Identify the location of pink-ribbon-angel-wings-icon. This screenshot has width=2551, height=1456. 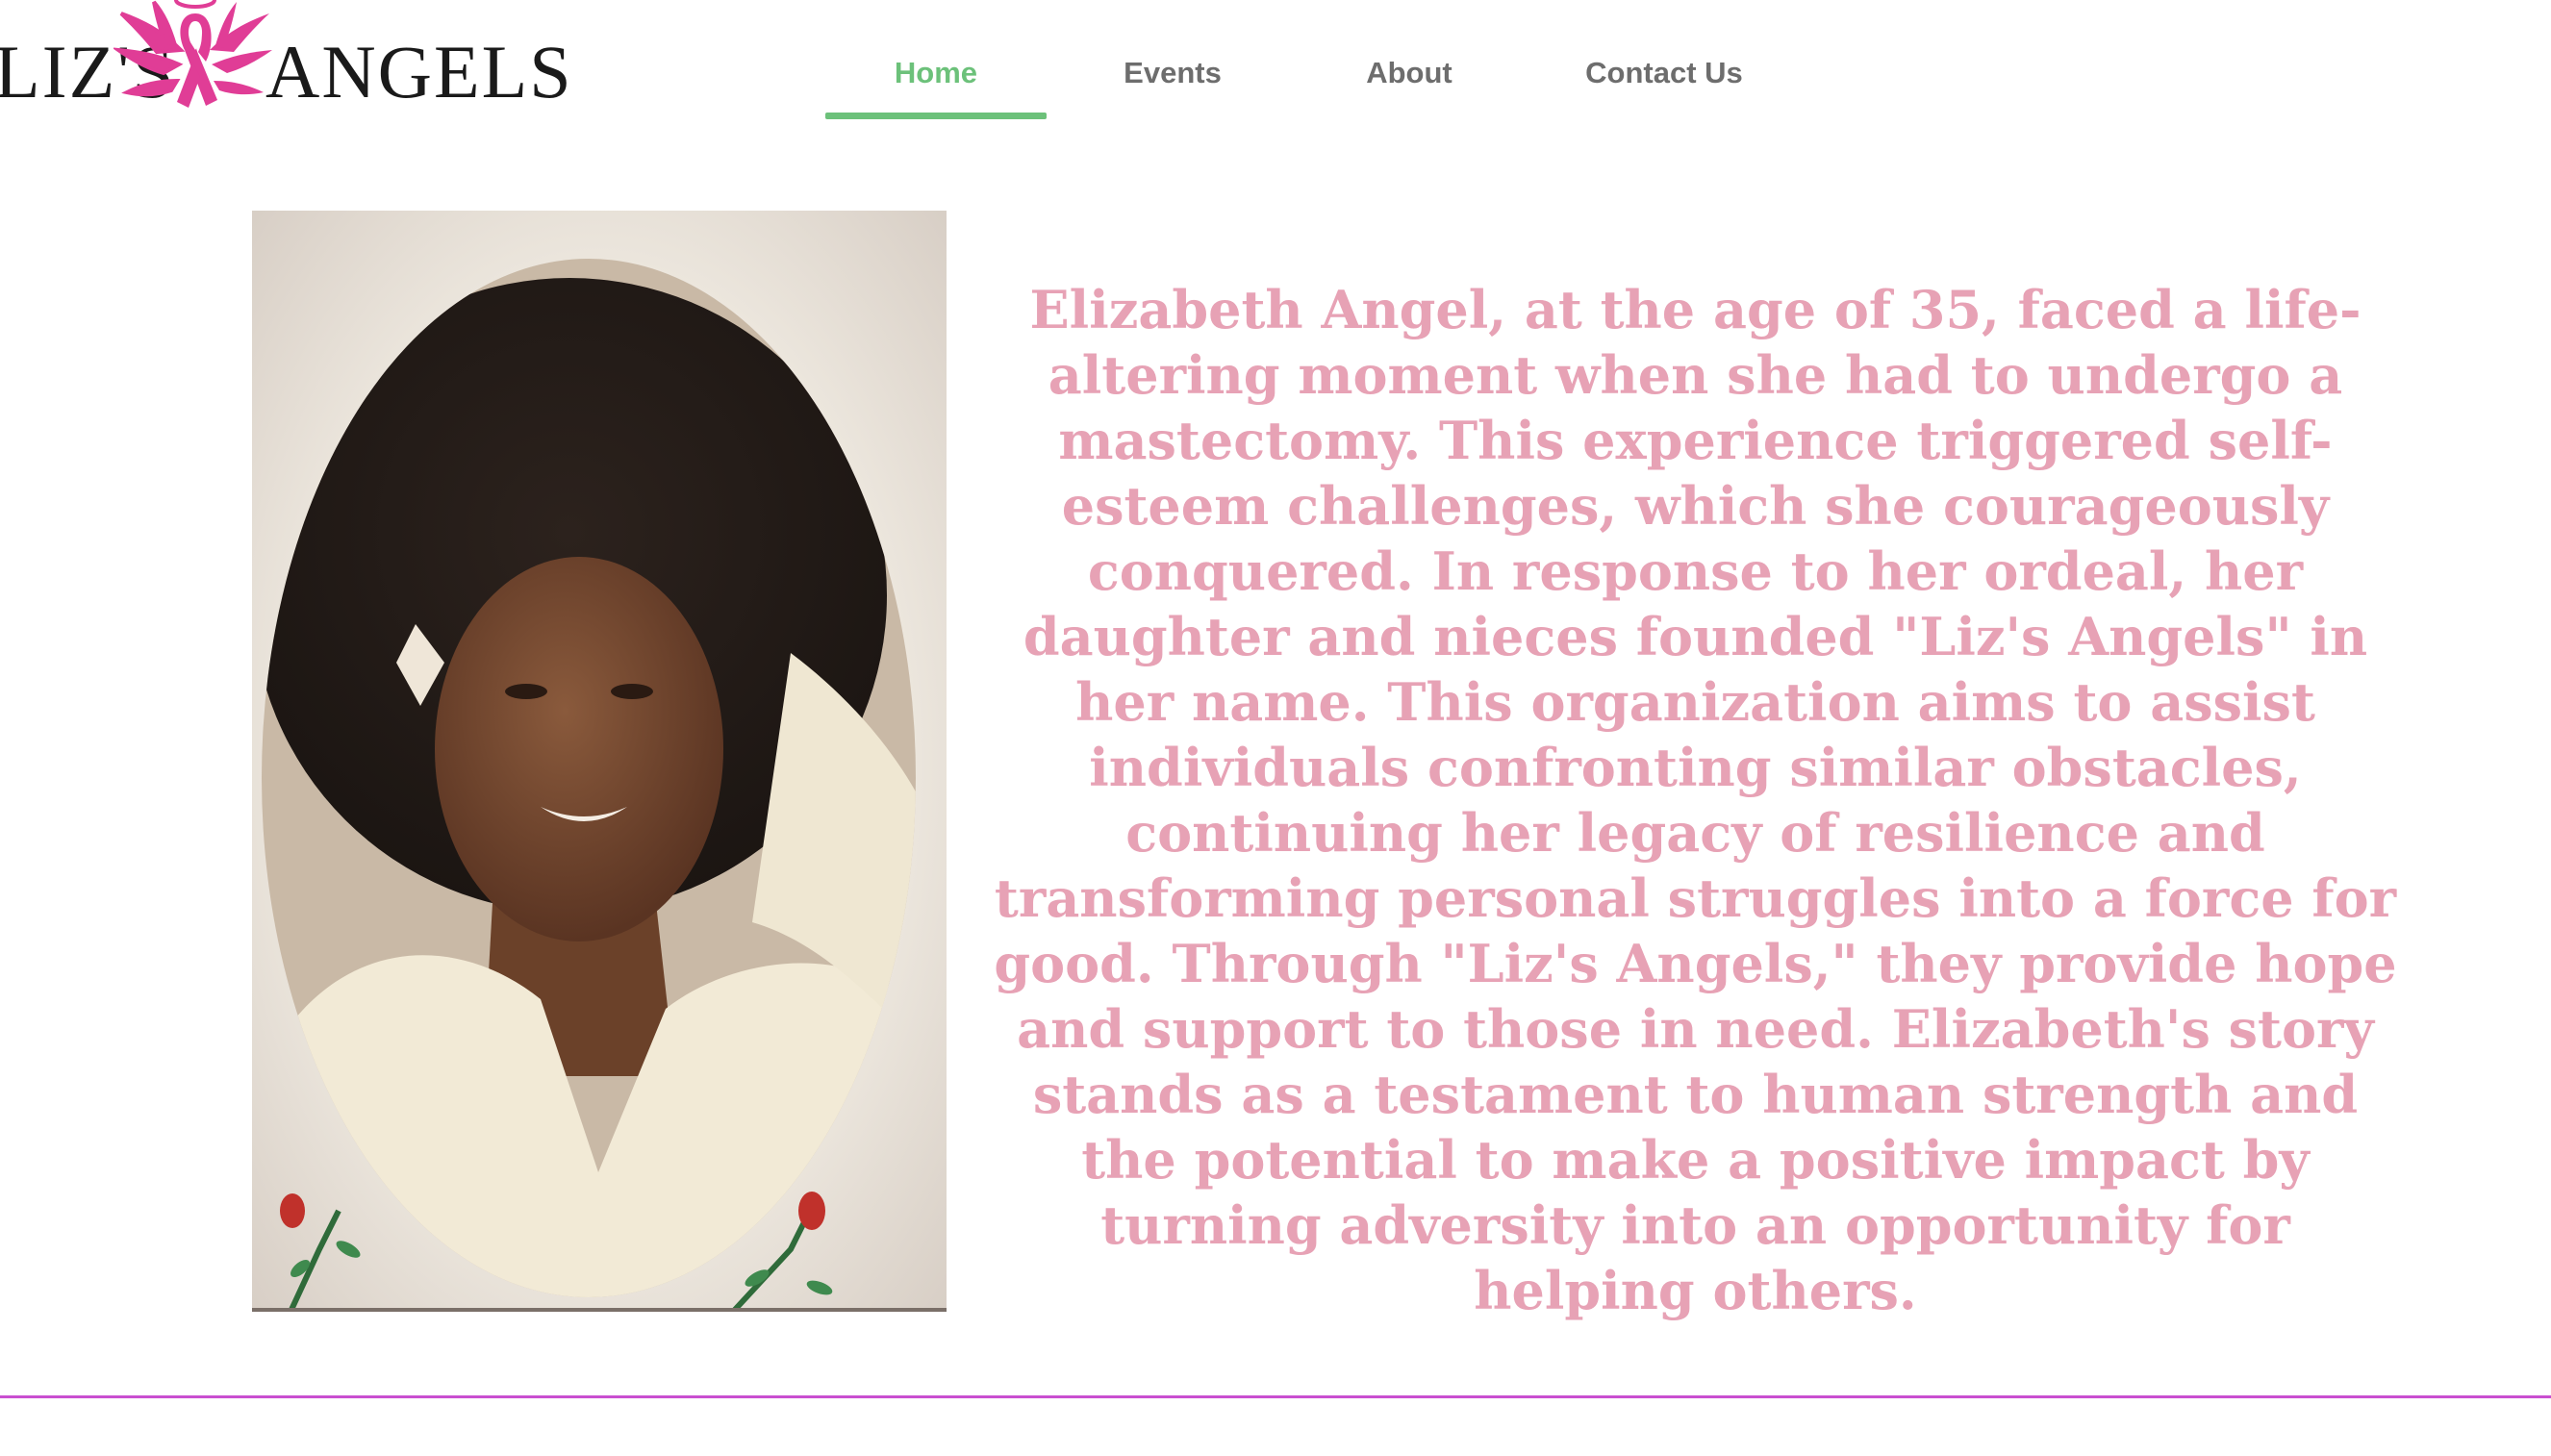
(193, 54).